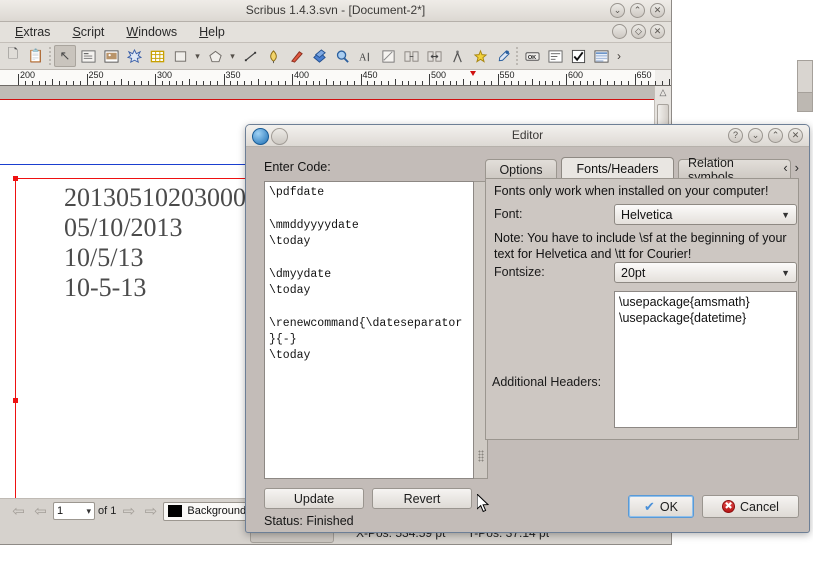 The height and width of the screenshot is (575, 813). Describe the element at coordinates (233, 75) in the screenshot. I see `ruler-label: 350` at that location.